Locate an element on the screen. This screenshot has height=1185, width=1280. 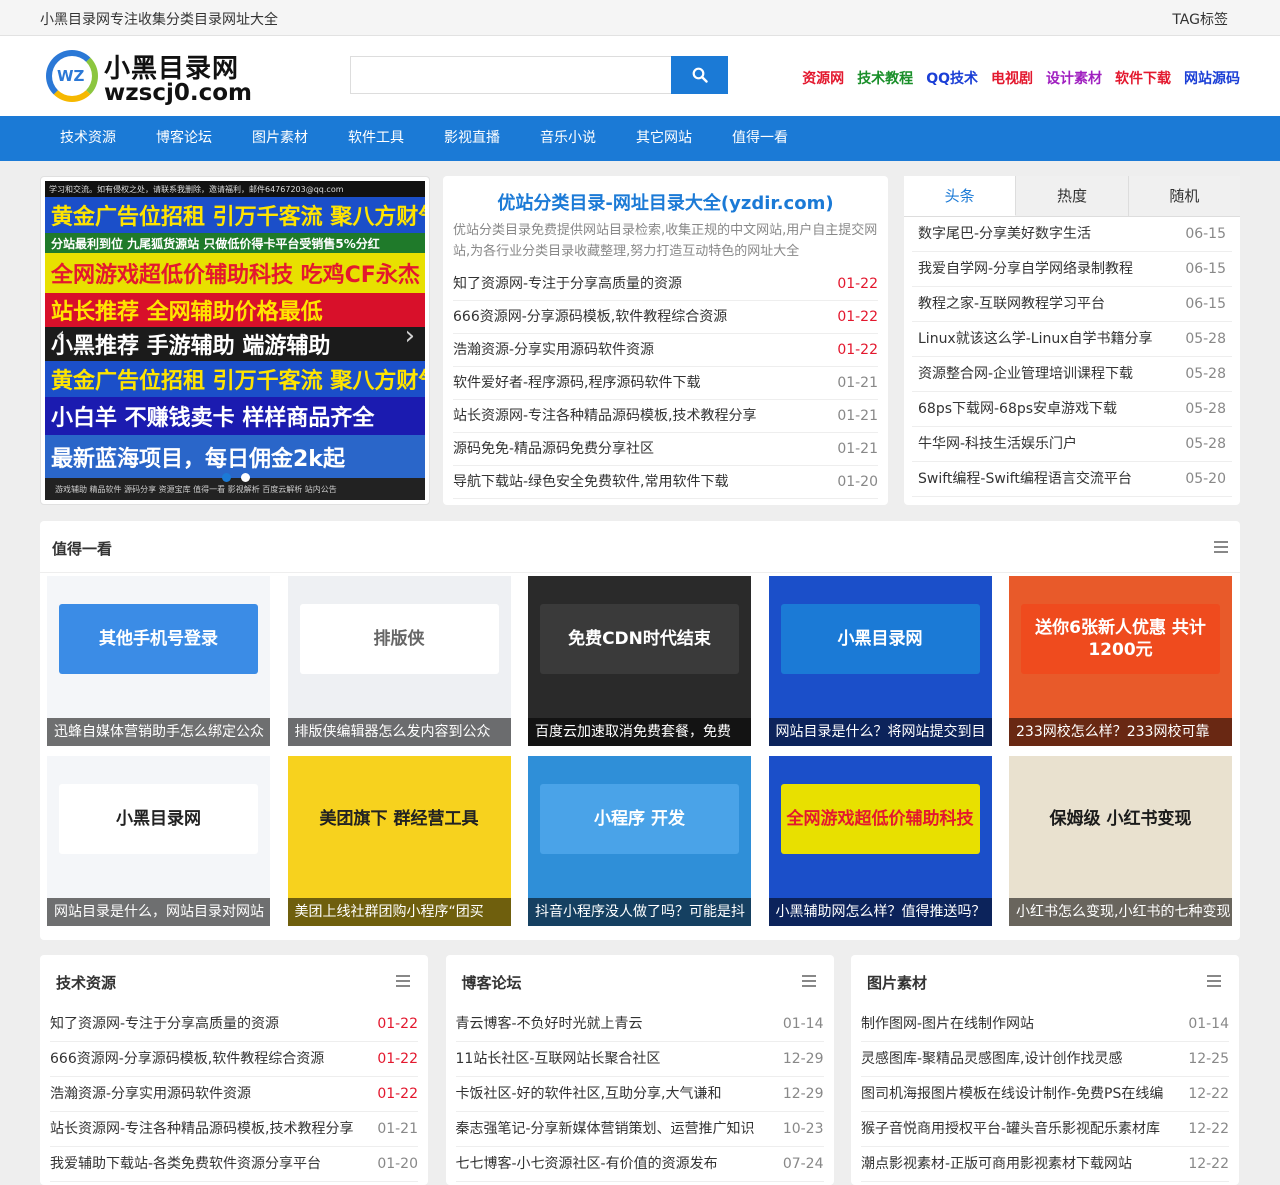
side-item-title: 我爱自学网-分享自学网络录制教程 is located at coordinates (1025, 269).